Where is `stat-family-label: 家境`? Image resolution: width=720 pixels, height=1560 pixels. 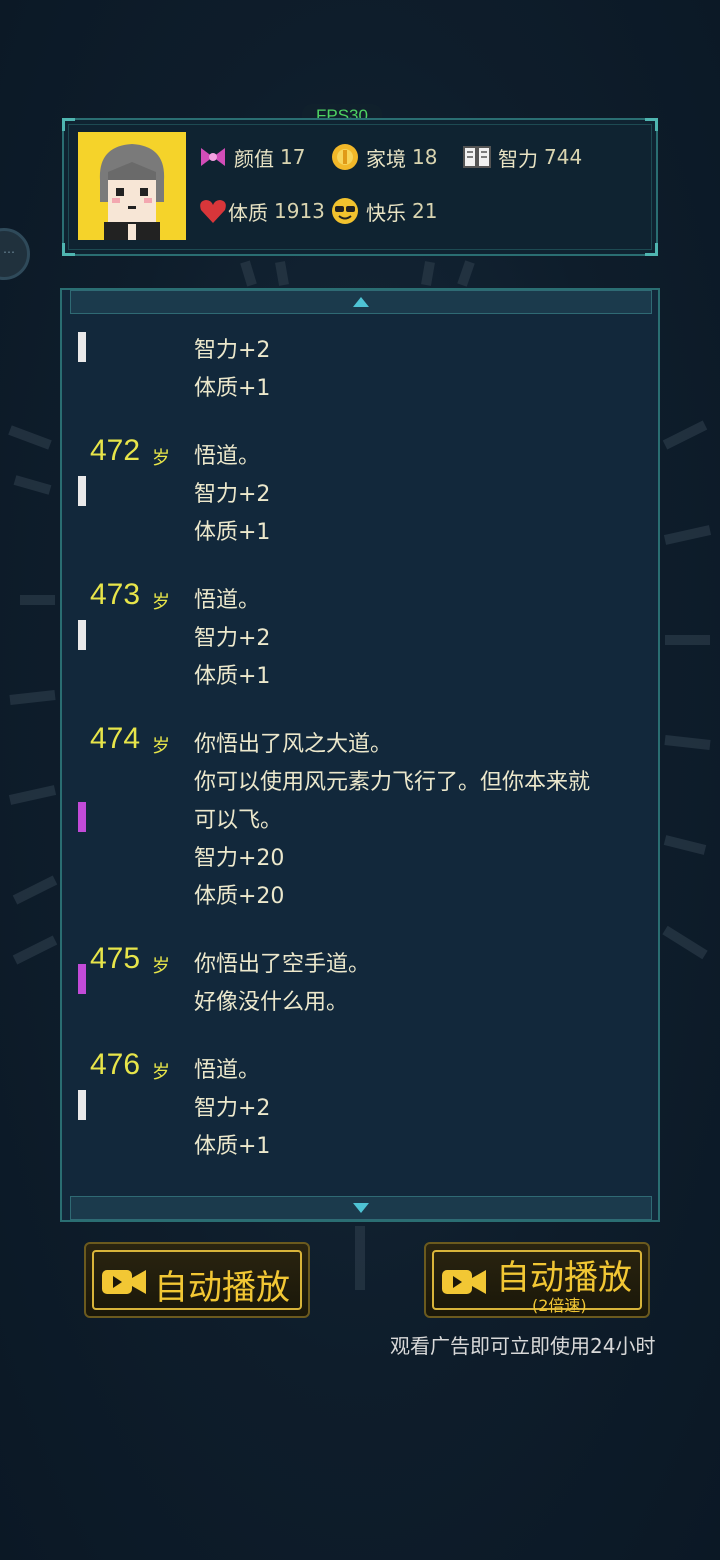 stat-family-label: 家境 is located at coordinates (386, 158).